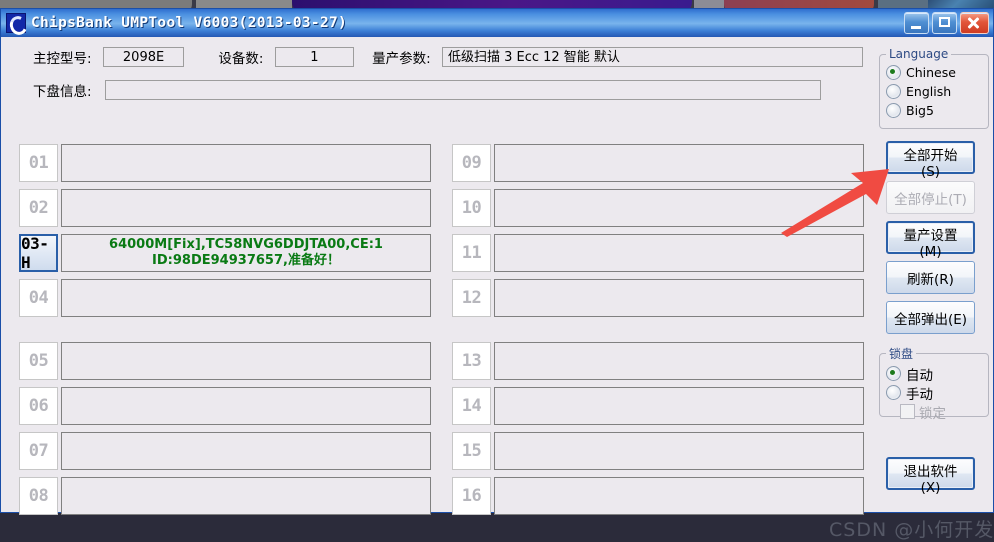  What do you see at coordinates (471, 451) in the screenshot?
I see `slot-number-15: 15` at bounding box center [471, 451].